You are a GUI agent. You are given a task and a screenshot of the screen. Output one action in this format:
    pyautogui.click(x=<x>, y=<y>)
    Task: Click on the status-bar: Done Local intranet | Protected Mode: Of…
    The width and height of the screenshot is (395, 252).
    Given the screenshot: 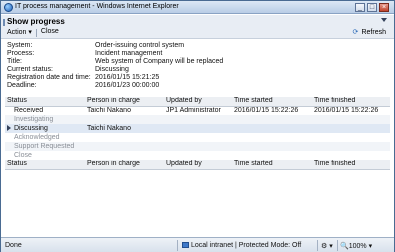 What is the action you would take?
    pyautogui.click(x=197, y=244)
    